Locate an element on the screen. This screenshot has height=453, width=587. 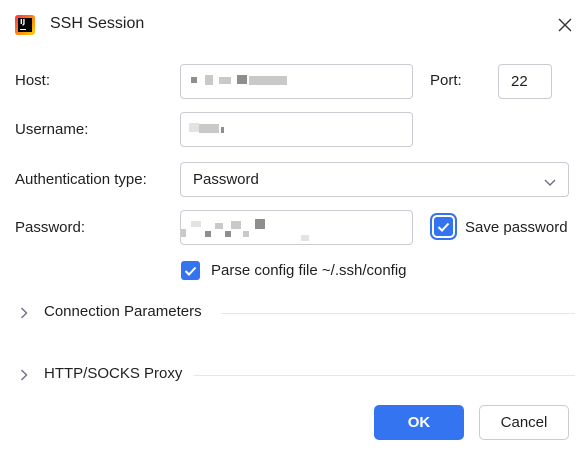
section-title: HTTP/SOCKS Proxy is located at coordinates (113, 373).